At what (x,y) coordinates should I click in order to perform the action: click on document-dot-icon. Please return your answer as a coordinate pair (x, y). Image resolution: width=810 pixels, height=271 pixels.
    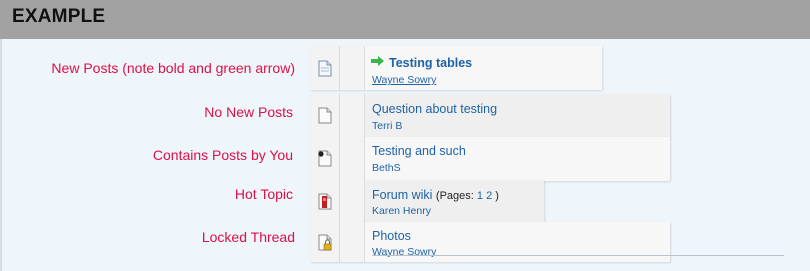
    Looking at the image, I should click on (325, 158).